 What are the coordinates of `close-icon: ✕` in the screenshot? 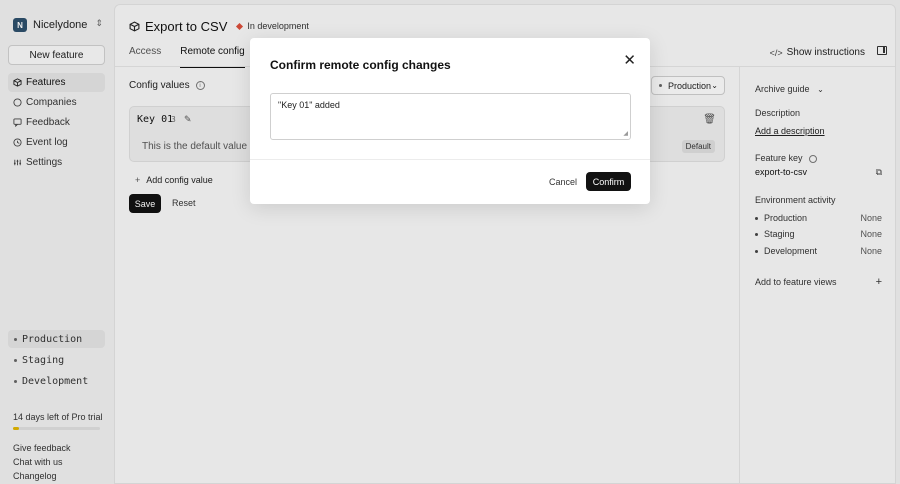 It's located at (629, 60).